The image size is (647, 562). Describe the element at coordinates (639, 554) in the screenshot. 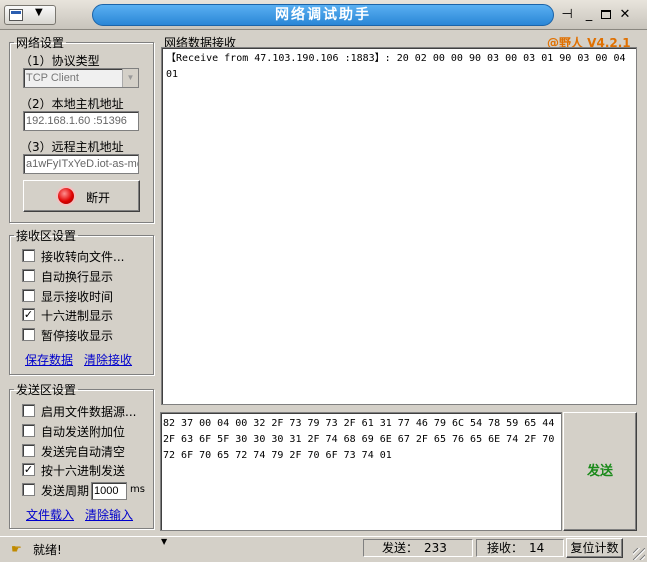

I see `resize-grip-icon` at that location.